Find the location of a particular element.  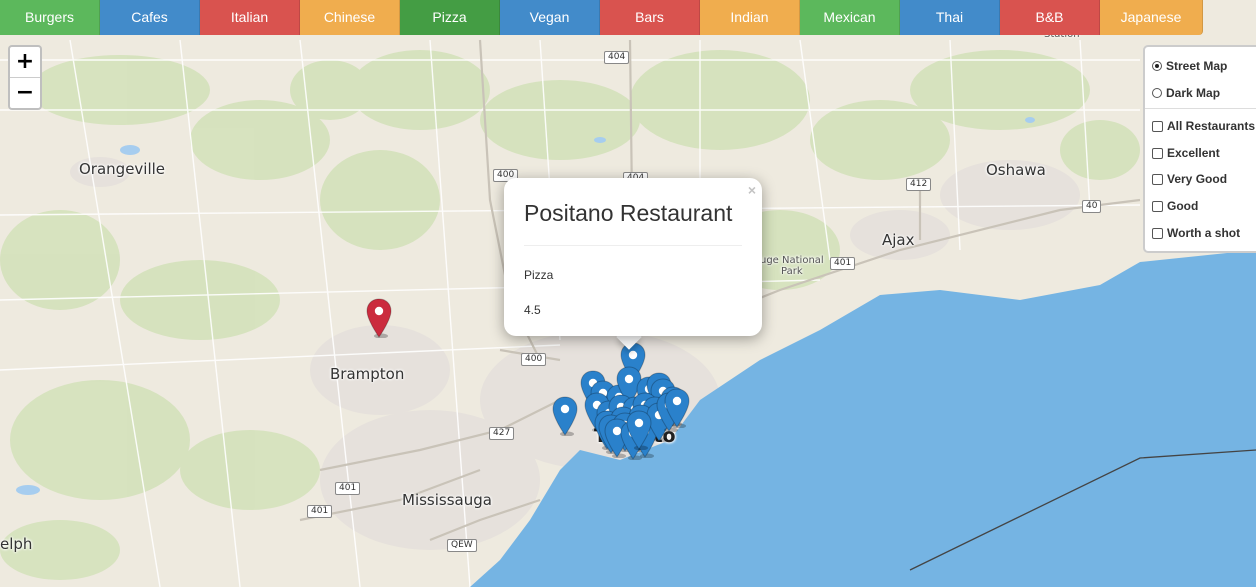

popup-rating: 4.5 is located at coordinates (532, 310).